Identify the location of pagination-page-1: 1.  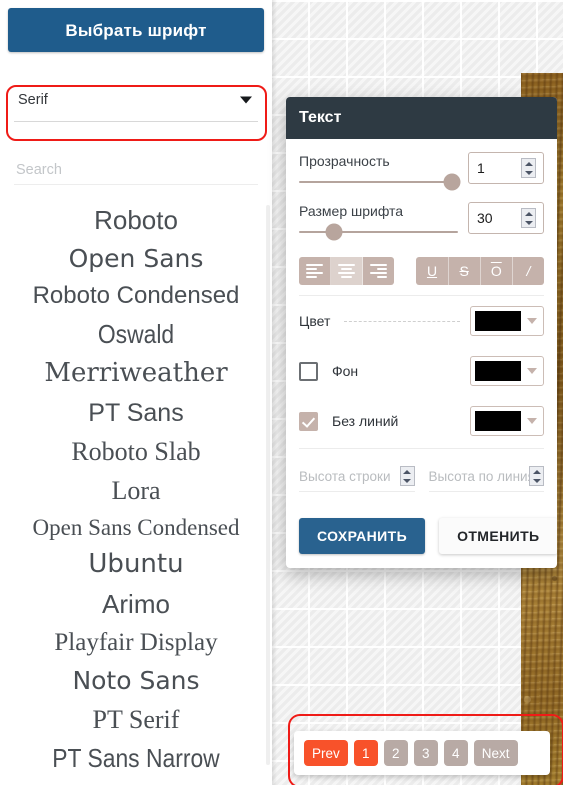
(365, 753).